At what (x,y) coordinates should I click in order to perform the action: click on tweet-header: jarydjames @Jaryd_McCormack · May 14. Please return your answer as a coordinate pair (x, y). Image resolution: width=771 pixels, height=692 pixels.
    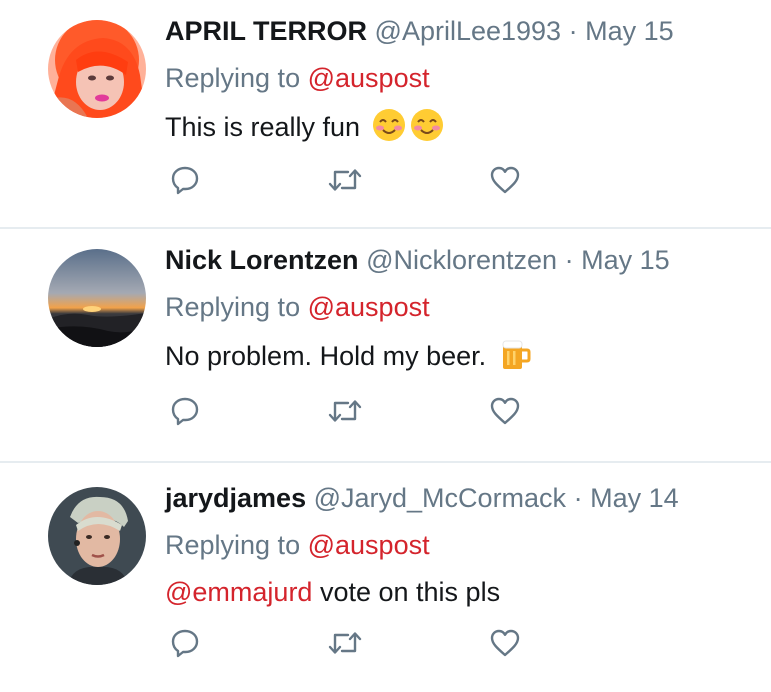
    Looking at the image, I should click on (463, 498).